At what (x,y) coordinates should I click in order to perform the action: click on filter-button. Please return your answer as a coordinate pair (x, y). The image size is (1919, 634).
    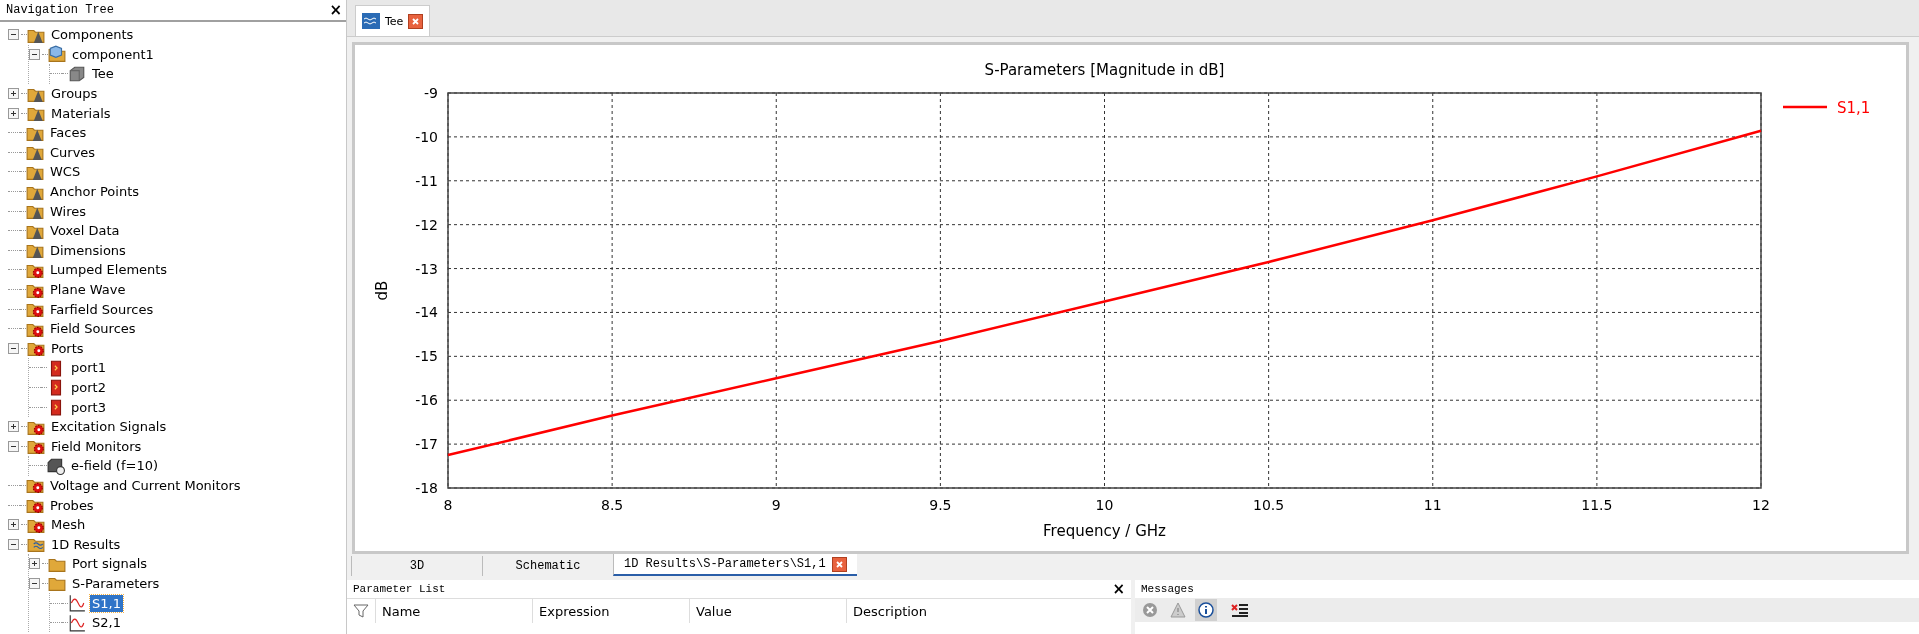
    Looking at the image, I should click on (1206, 610).